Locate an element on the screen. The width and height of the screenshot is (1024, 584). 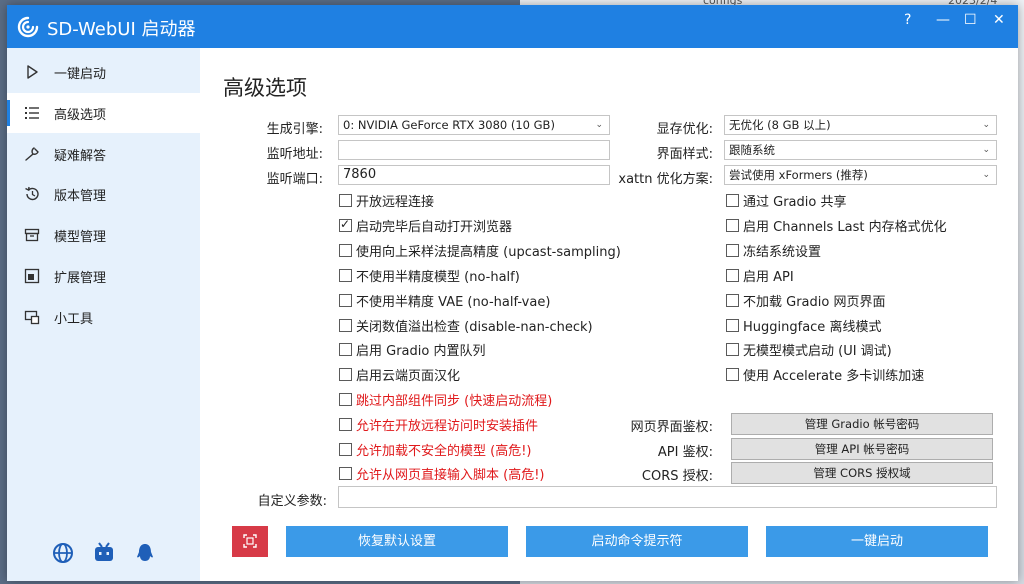
manage-cors-button: 管理 CORS 授权域 is located at coordinates (862, 473).